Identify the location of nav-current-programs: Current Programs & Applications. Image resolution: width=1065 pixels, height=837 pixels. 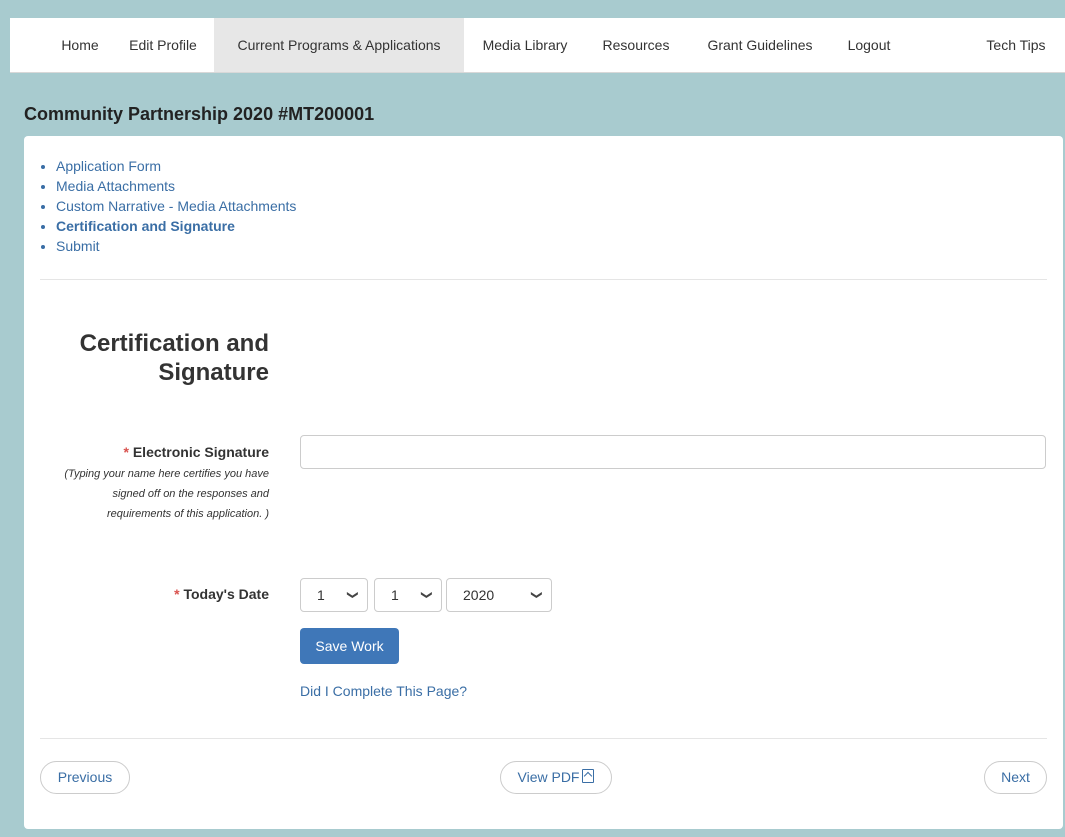
(339, 45).